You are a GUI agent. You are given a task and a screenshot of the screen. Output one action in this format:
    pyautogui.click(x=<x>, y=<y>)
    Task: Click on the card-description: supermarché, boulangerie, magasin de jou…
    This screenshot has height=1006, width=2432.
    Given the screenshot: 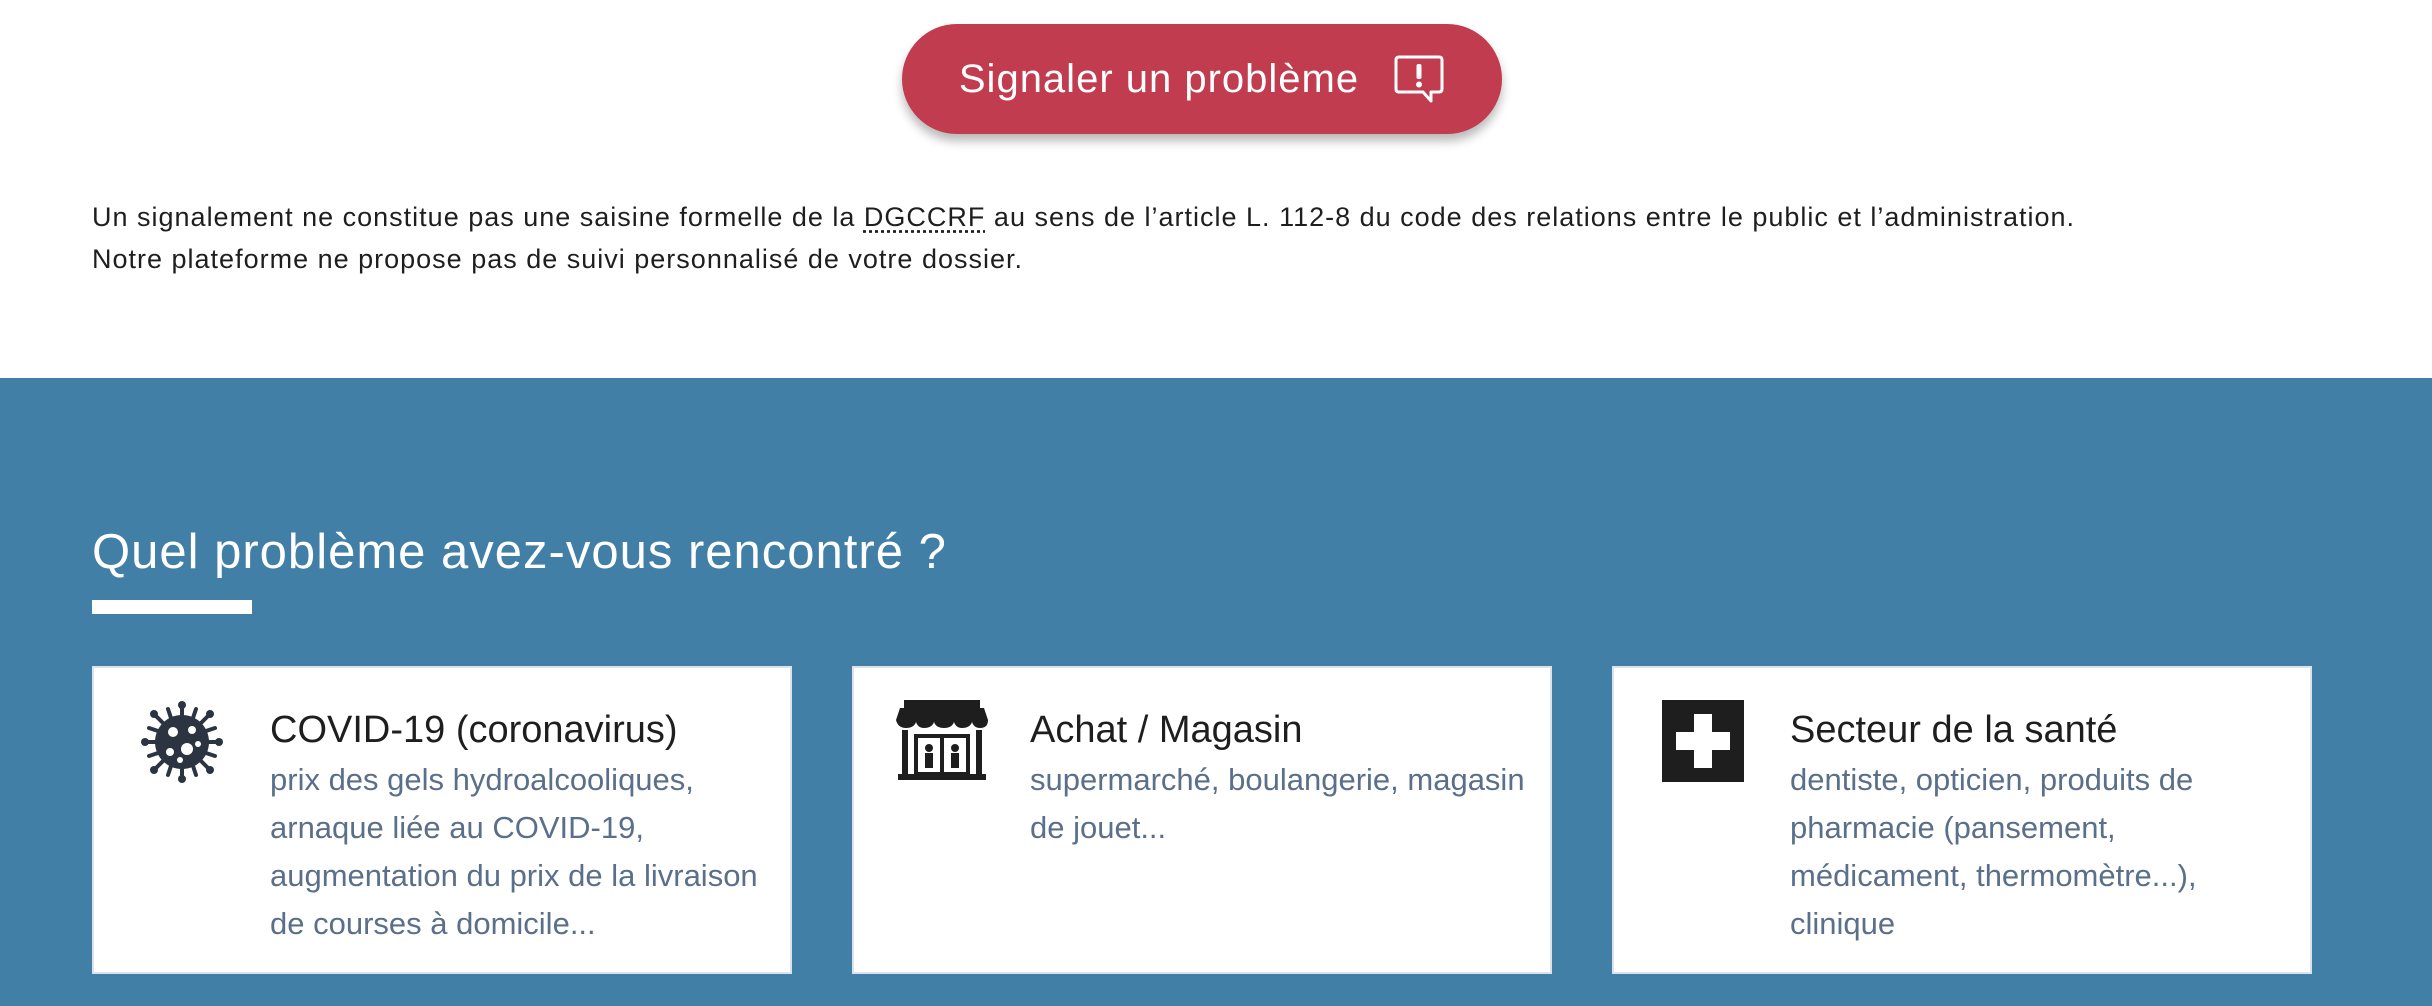 What is the action you would take?
    pyautogui.click(x=1277, y=803)
    